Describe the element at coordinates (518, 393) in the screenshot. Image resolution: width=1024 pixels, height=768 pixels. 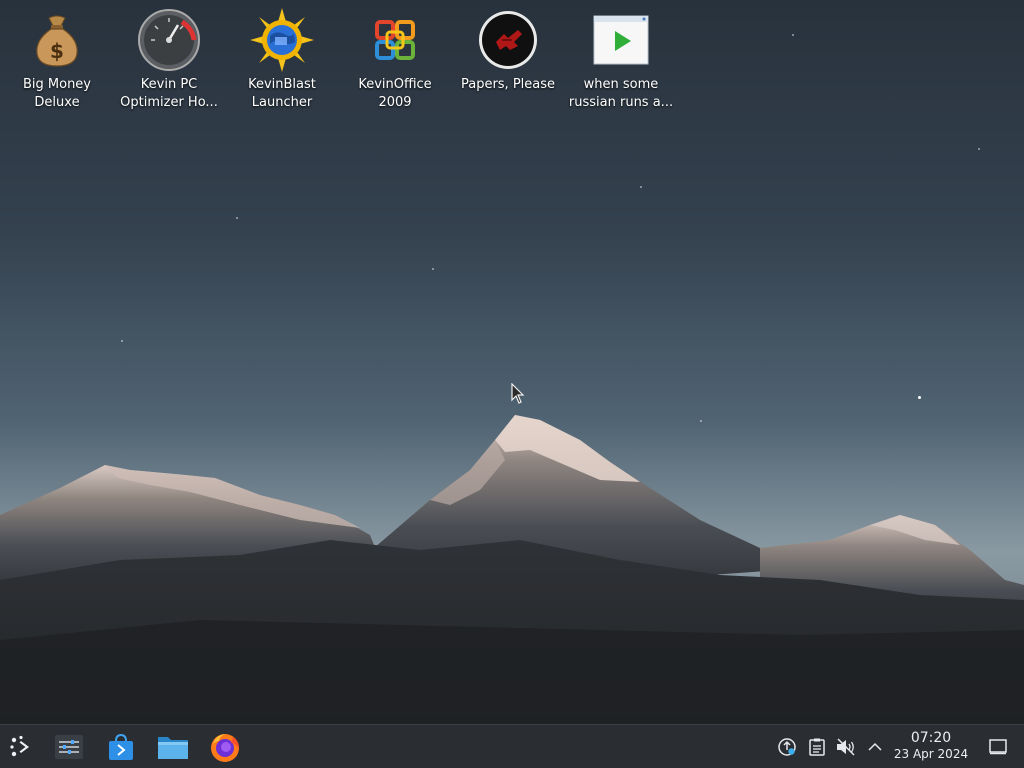
I see `mouse-cursor-icon` at that location.